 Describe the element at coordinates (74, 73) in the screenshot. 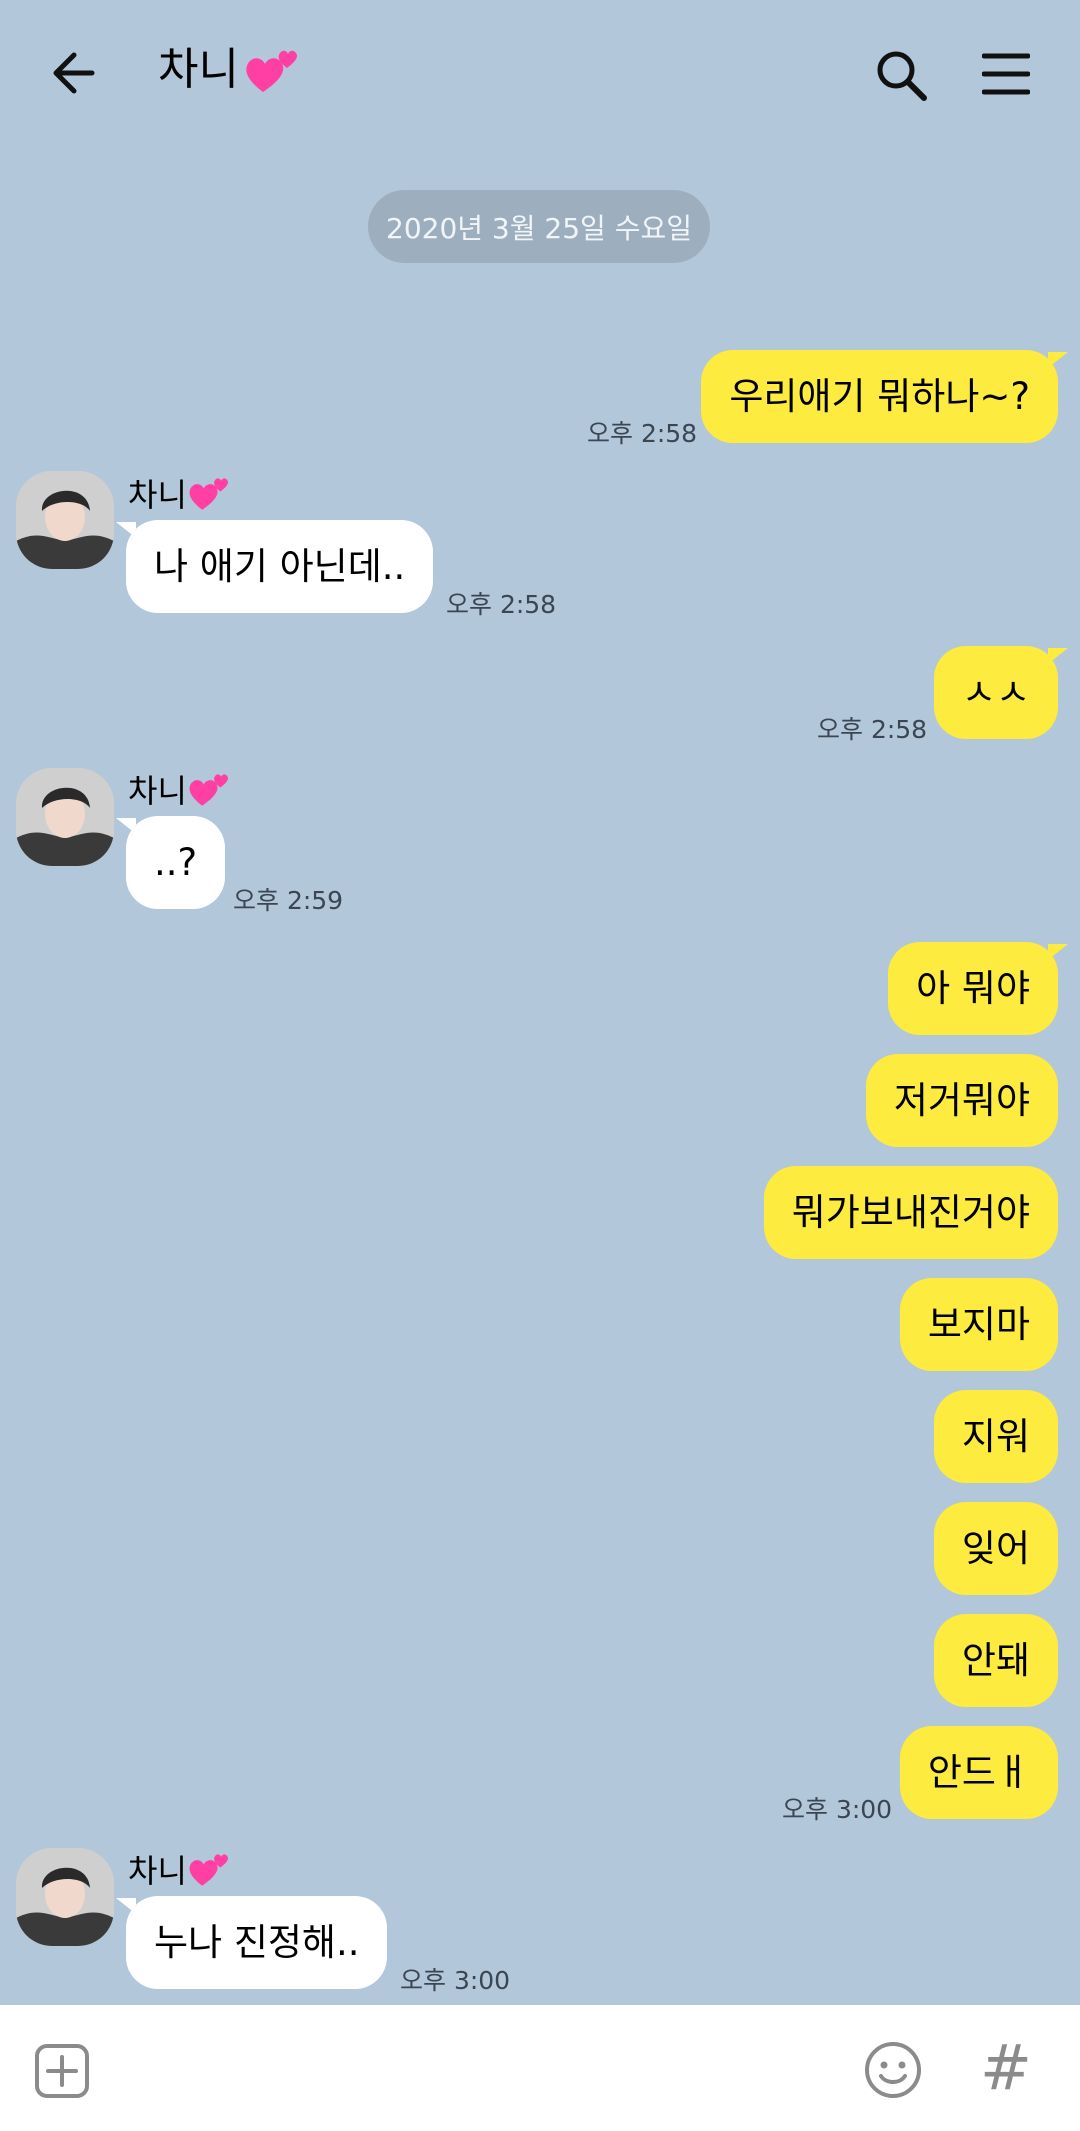

I see `arrow-left-icon` at that location.